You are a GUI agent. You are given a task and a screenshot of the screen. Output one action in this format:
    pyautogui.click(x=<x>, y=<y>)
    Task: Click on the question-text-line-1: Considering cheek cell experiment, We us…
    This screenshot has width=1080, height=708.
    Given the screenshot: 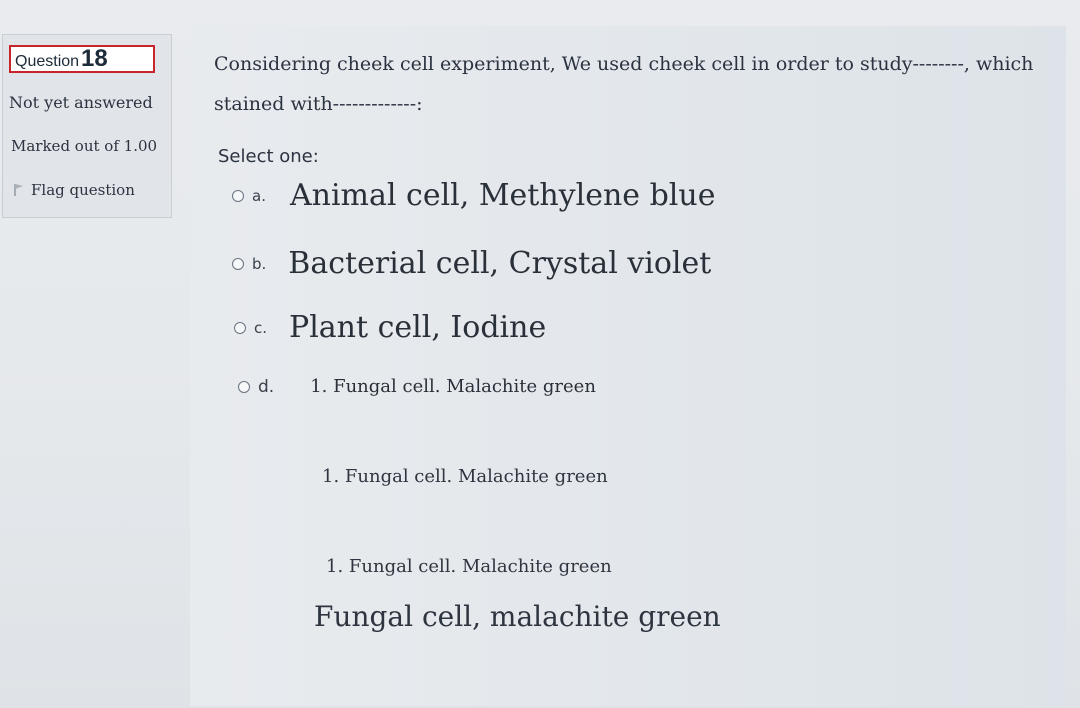 What is the action you would take?
    pyautogui.click(x=624, y=64)
    